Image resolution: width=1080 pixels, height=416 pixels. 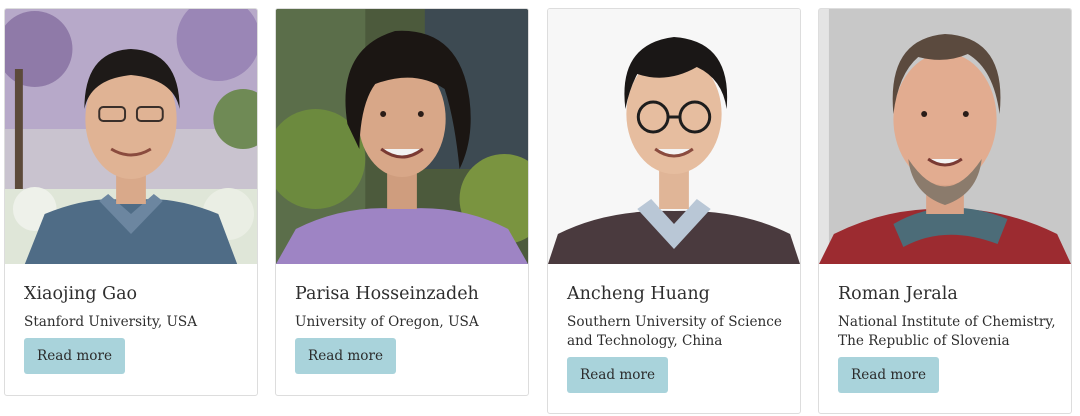 I want to click on affiliation-line: National Institute of Chemistry,, so click(x=947, y=322).